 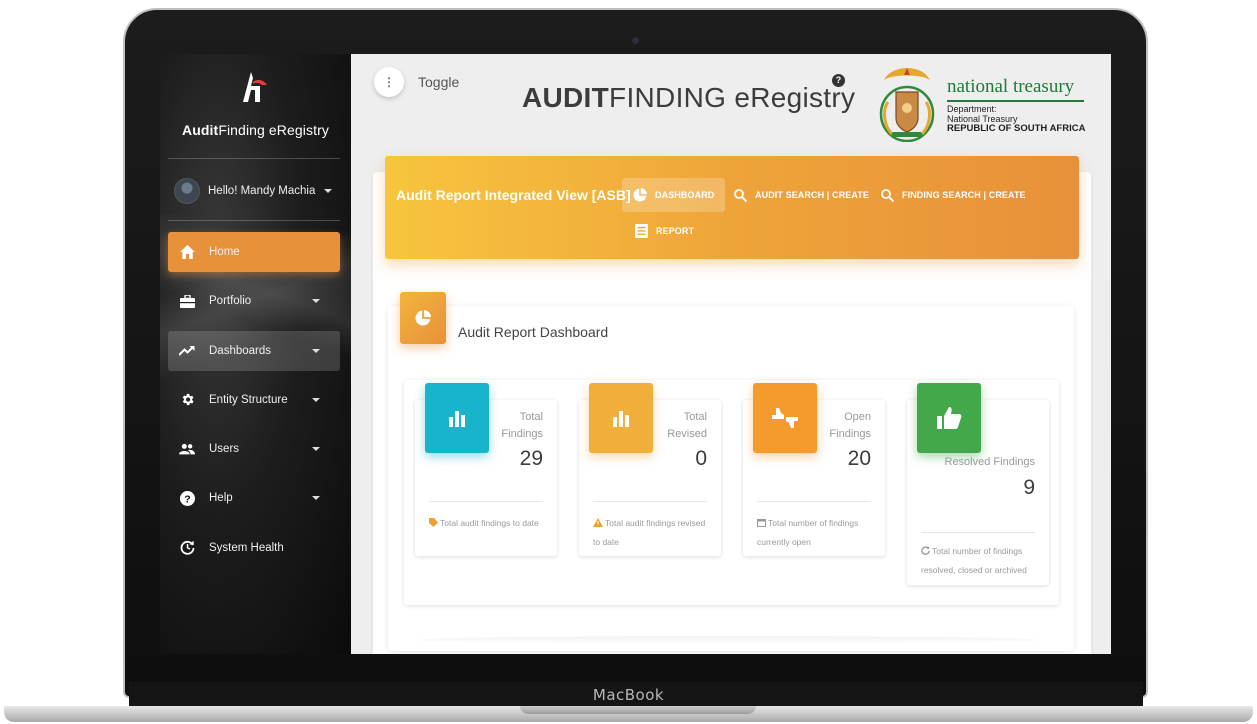 What do you see at coordinates (1011, 86) in the screenshot?
I see `org-name: national treasury` at bounding box center [1011, 86].